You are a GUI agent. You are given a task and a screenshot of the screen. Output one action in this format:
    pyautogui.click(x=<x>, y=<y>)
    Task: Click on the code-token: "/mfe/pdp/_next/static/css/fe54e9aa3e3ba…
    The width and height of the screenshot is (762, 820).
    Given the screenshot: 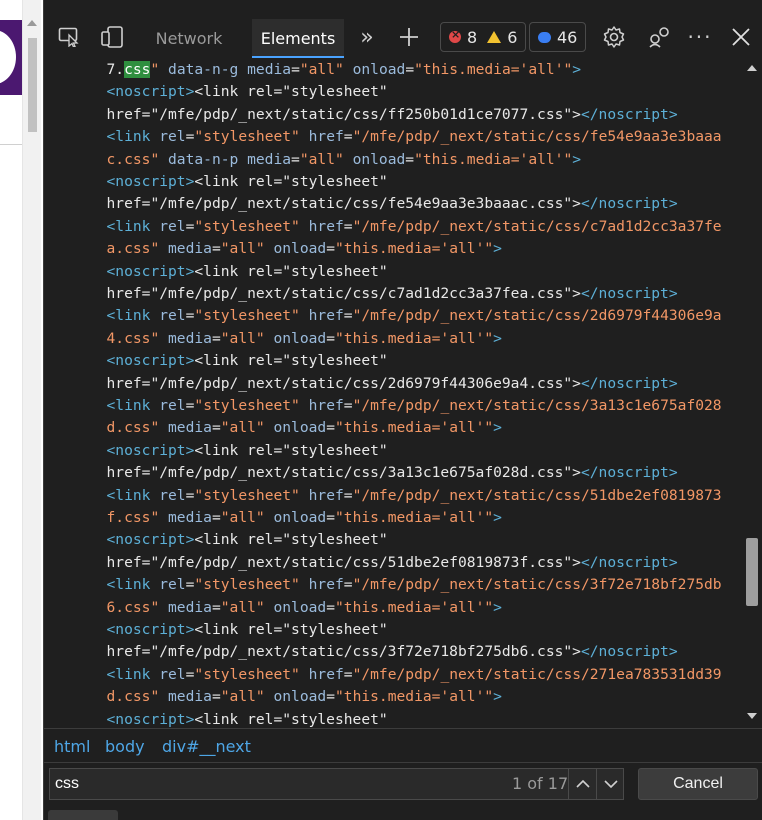 What is the action you would take?
    pyautogui.click(x=537, y=137)
    